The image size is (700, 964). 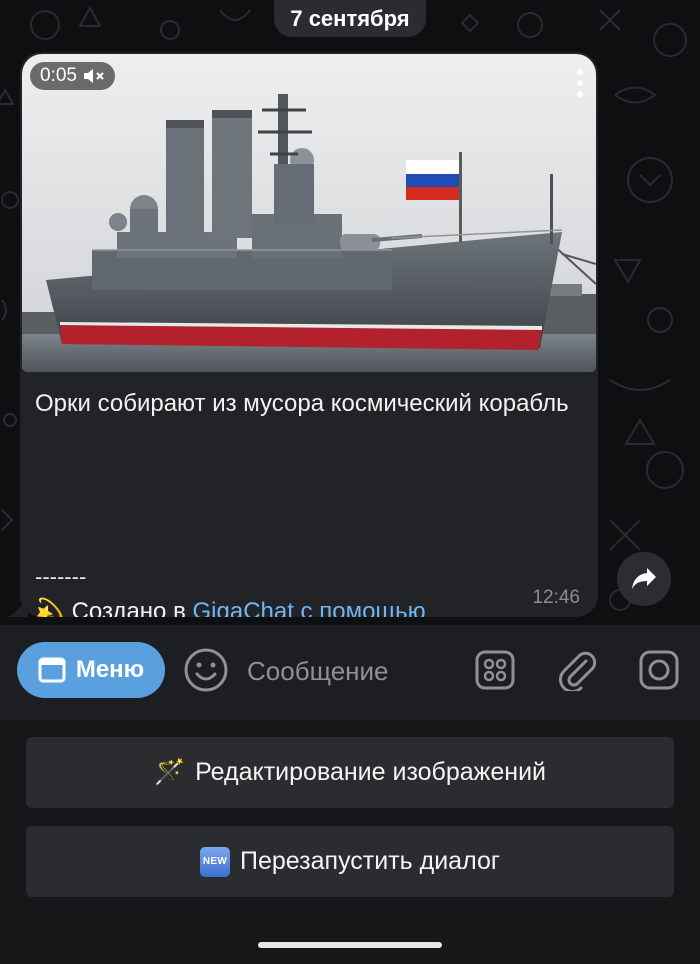 I want to click on sparkle-emoji: 💫, so click(x=50, y=607).